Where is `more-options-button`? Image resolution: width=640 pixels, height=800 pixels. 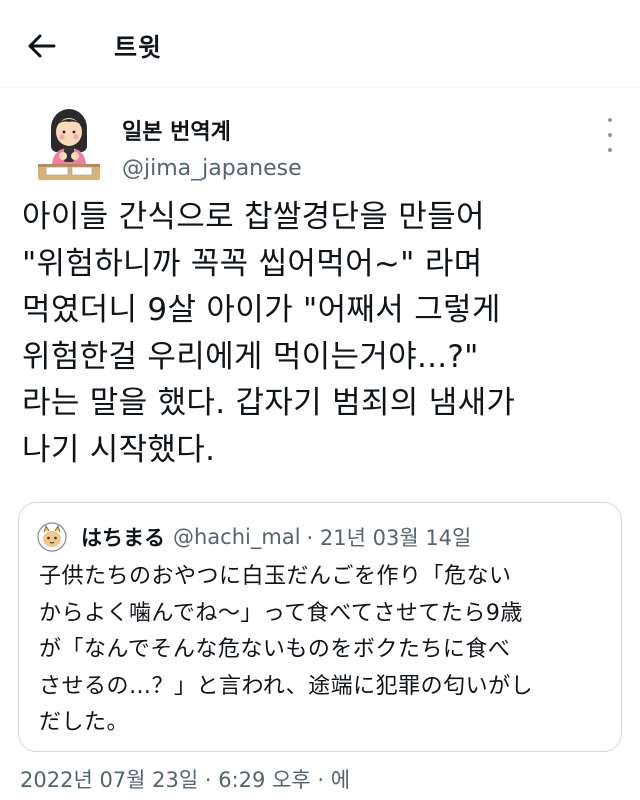
more-options-button is located at coordinates (610, 135).